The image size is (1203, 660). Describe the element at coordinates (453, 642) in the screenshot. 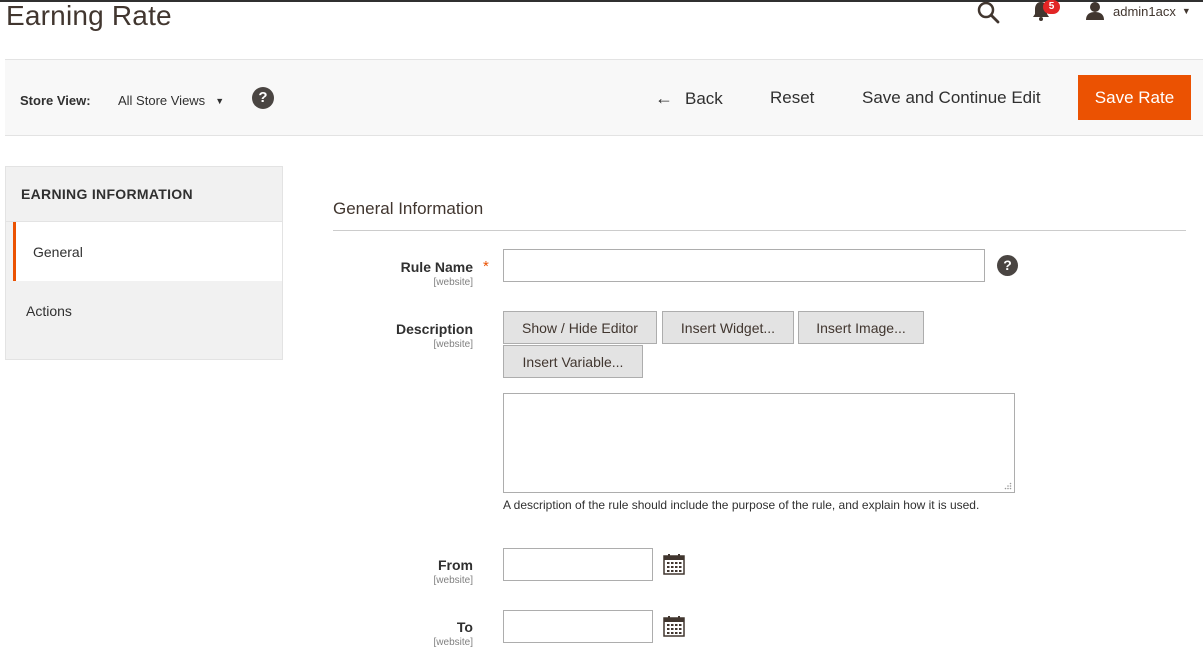

I see `to-scope: [website]` at that location.